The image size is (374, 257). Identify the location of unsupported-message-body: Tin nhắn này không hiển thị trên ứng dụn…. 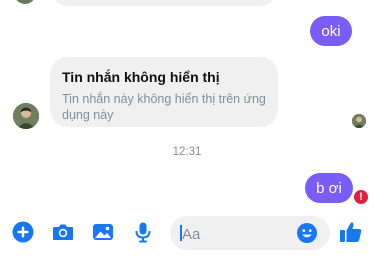
(164, 107).